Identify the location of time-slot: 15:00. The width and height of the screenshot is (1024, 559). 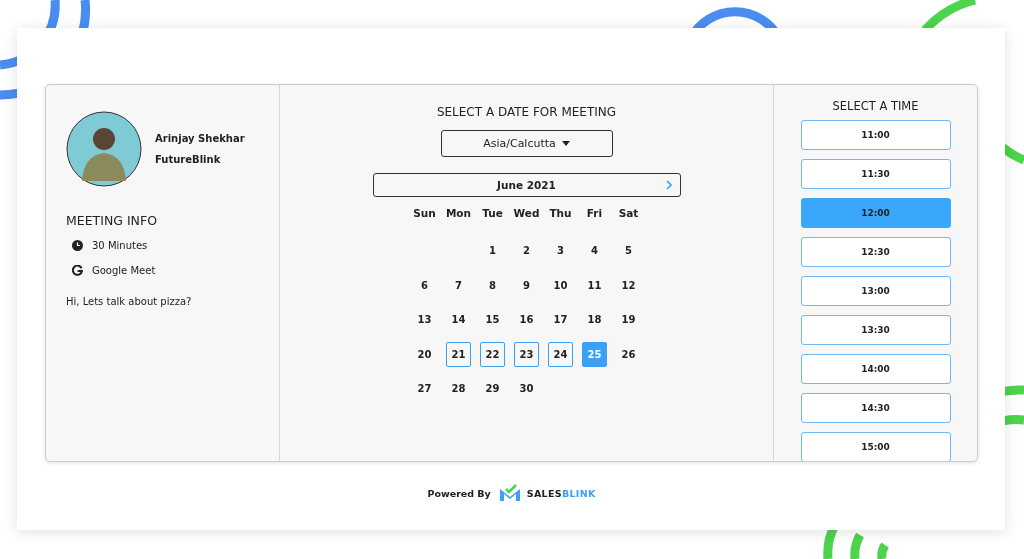
(875, 446).